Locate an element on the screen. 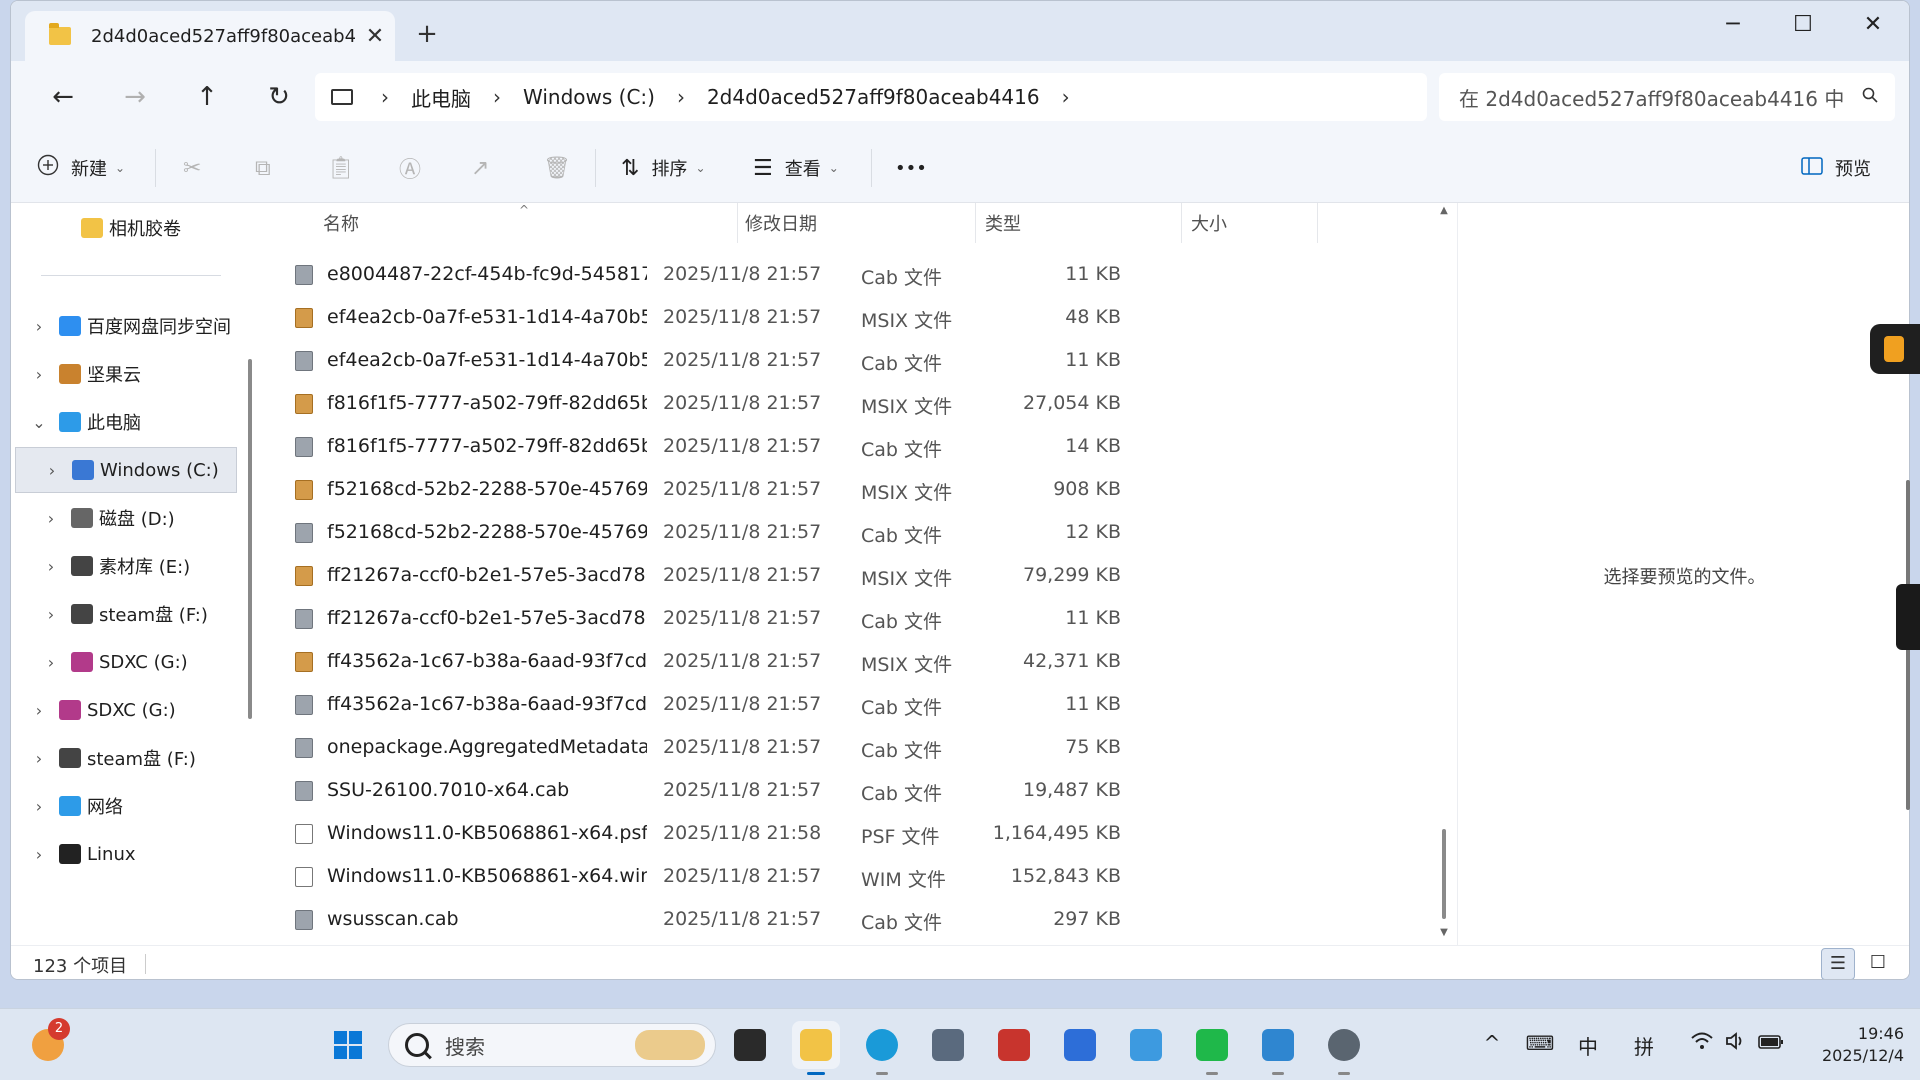 The image size is (1920, 1080). search-input: 在 2d4d0aced527aff9f80aceab4416 中搜索 is located at coordinates (1667, 97).